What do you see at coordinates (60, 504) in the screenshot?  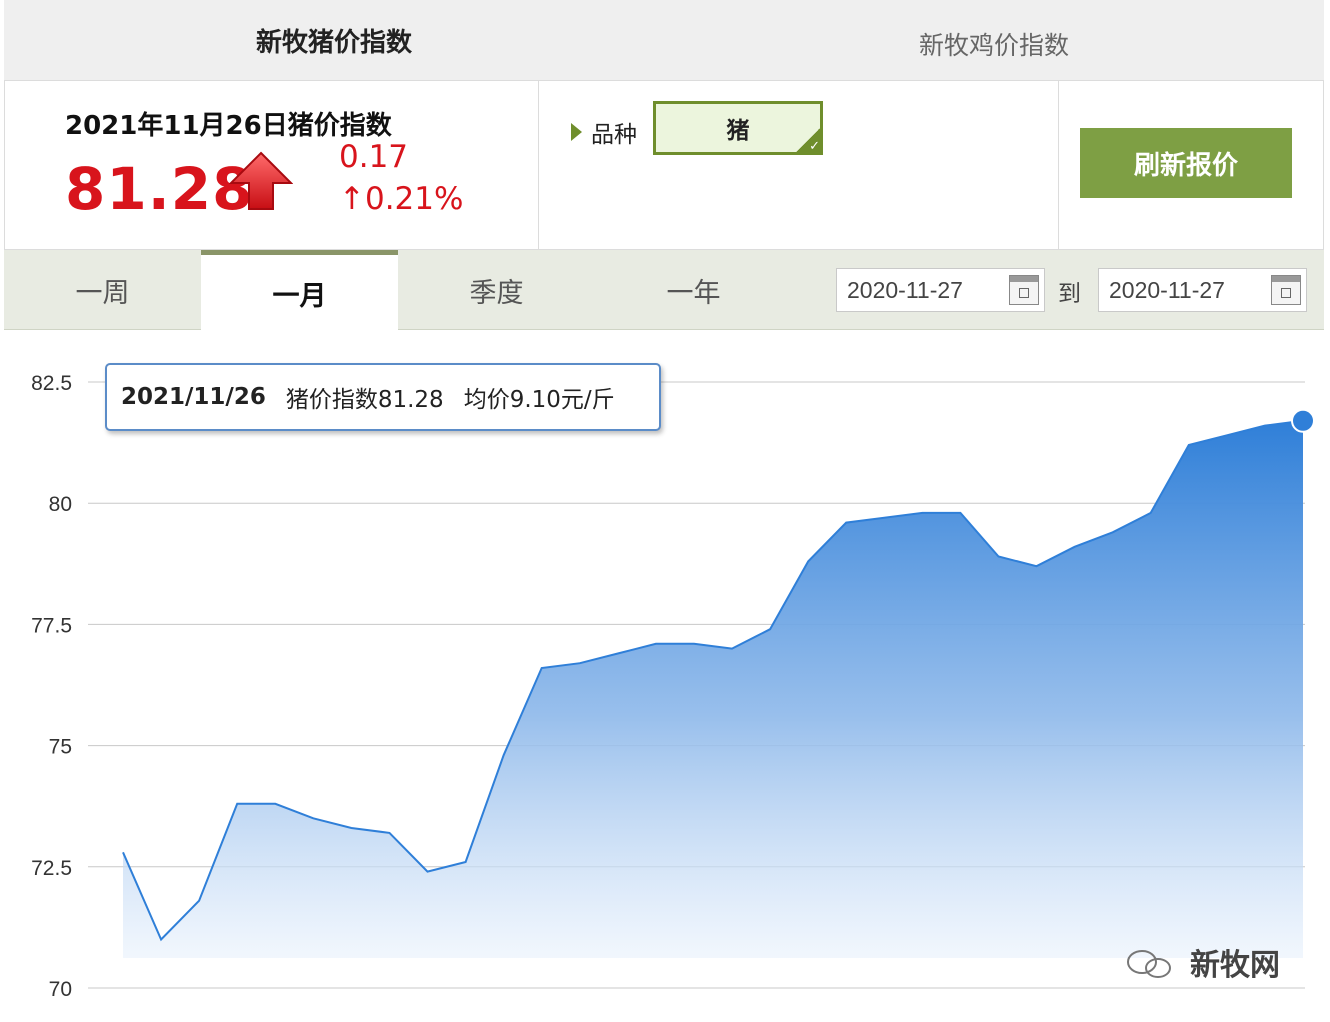 I see `y-tick-label: 80` at bounding box center [60, 504].